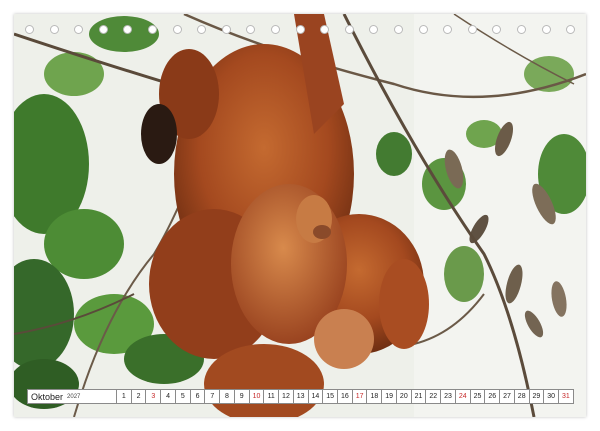 Image resolution: width=600 pixels, height=431 pixels. I want to click on day-cell: 22, so click(434, 396).